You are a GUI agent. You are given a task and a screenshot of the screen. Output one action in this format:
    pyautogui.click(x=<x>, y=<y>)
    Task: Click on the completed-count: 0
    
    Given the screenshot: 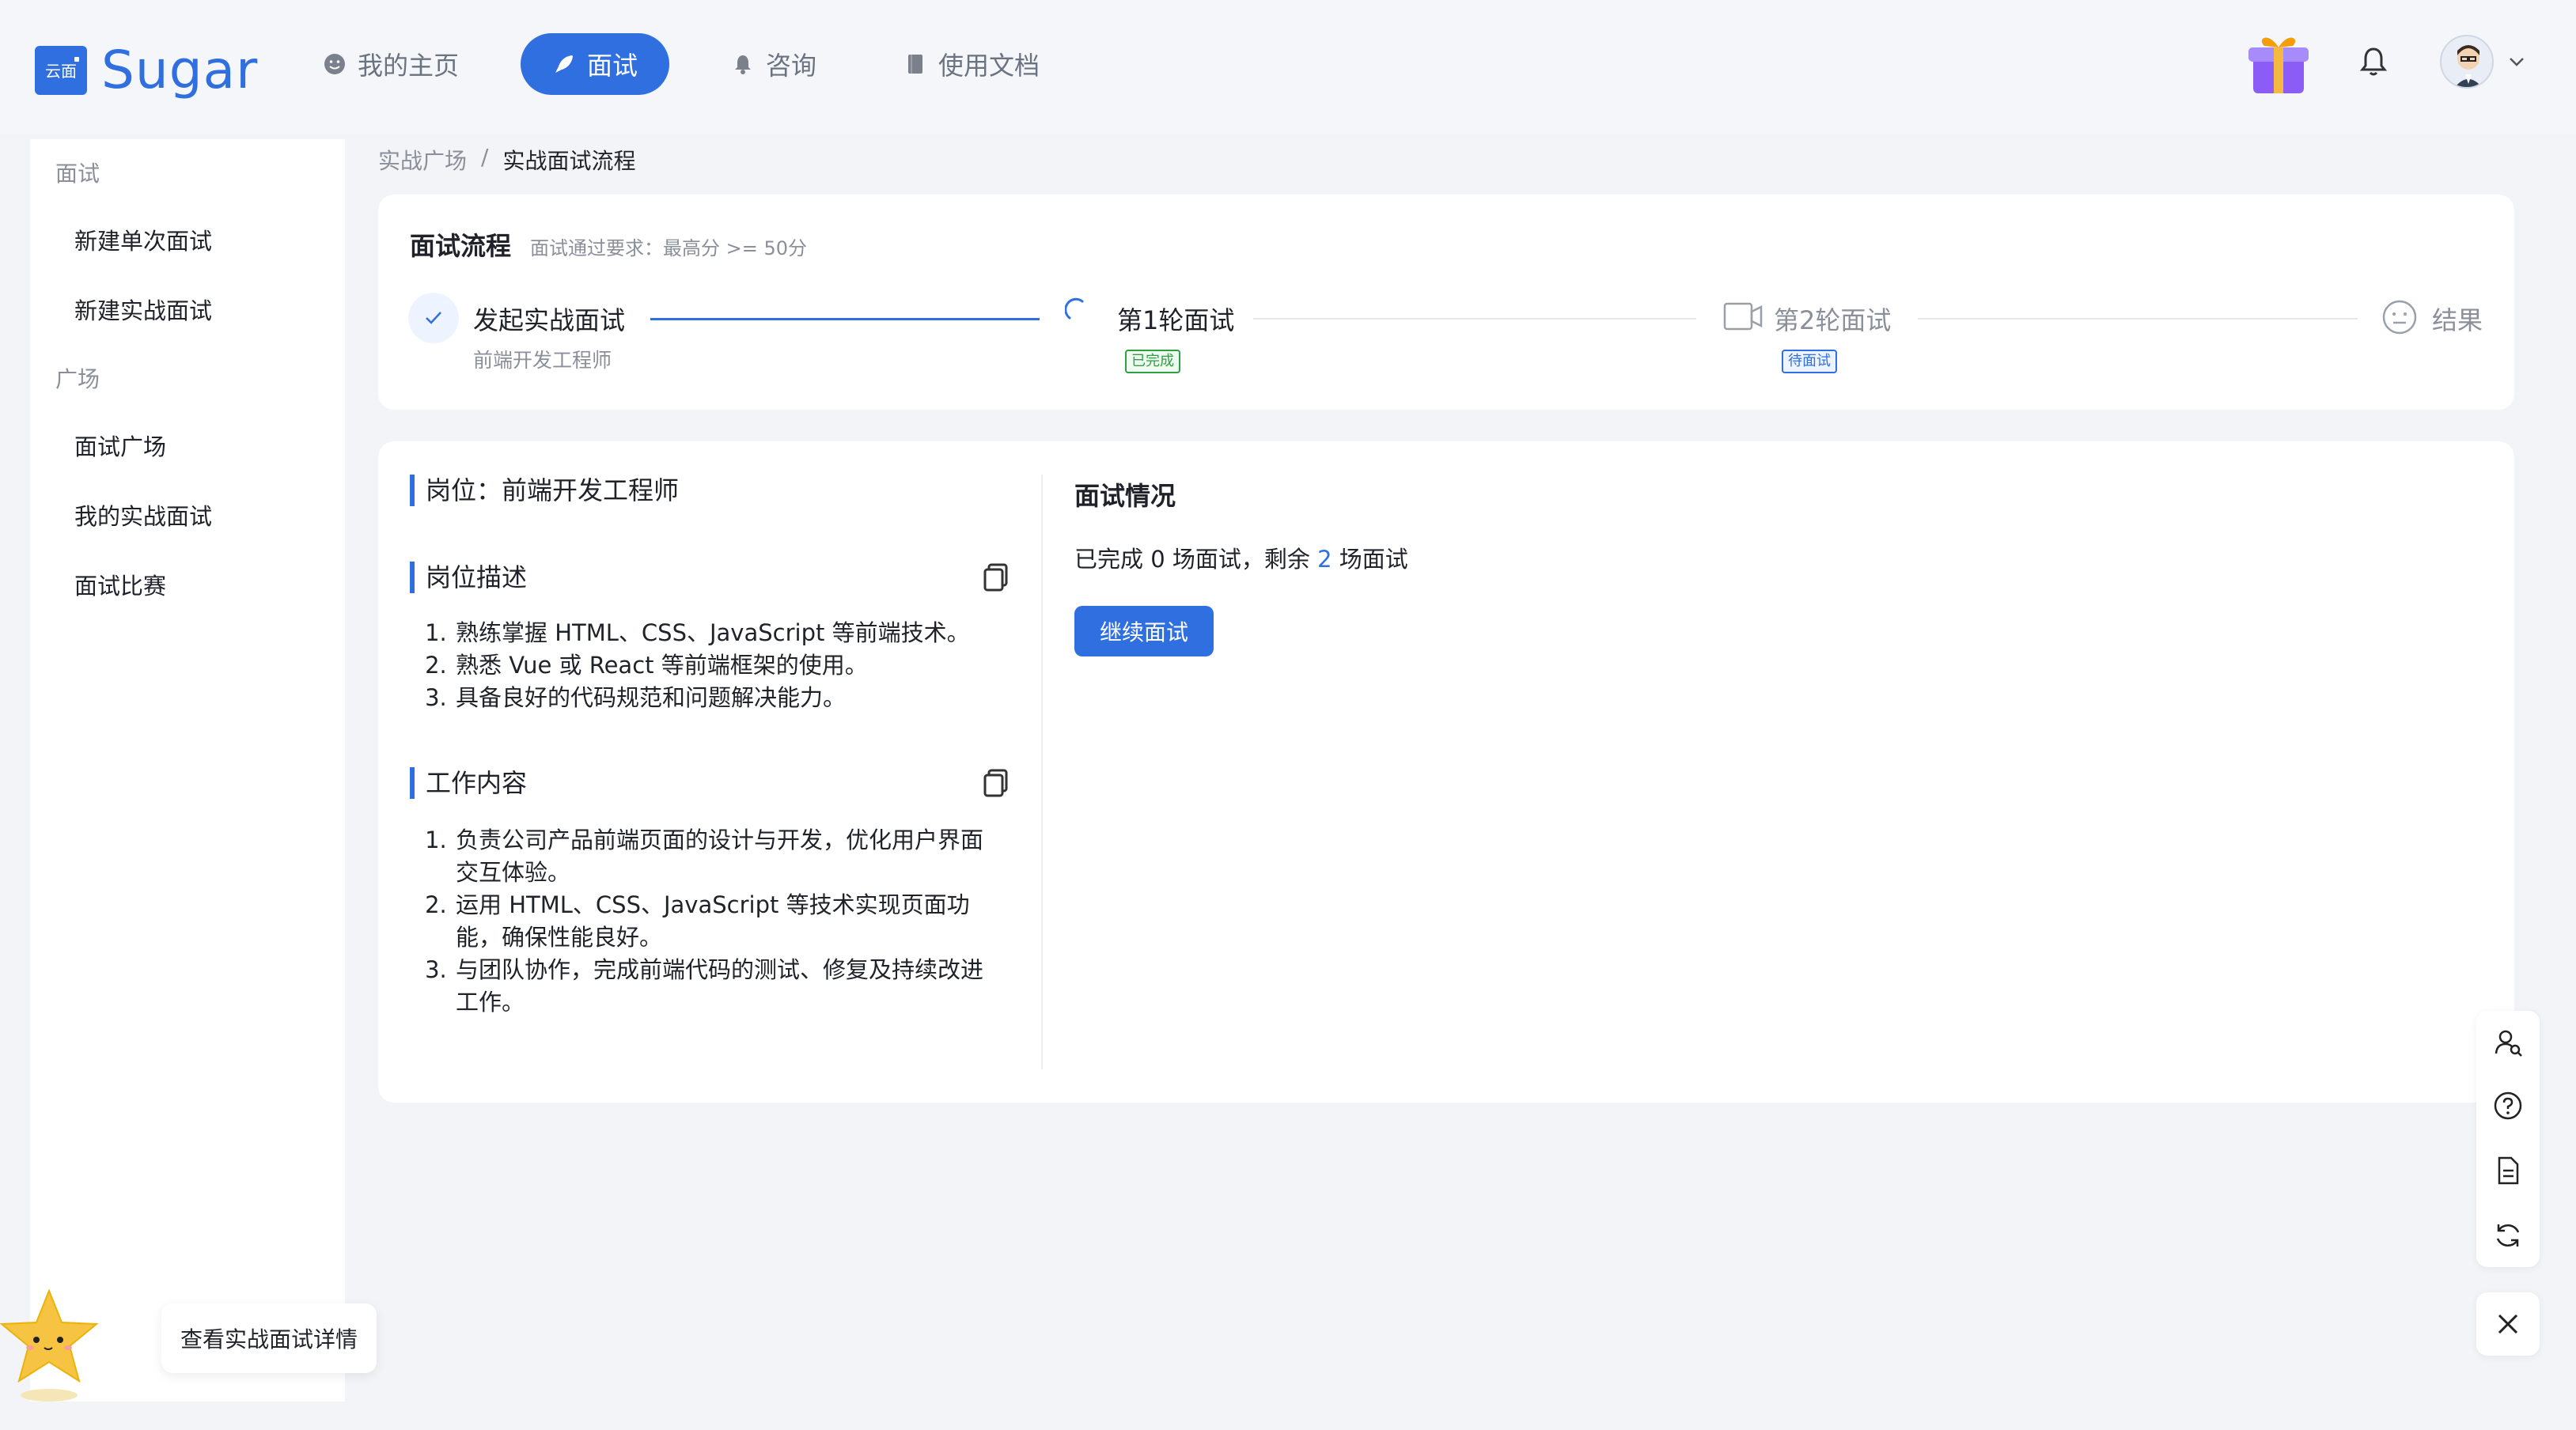 What is the action you would take?
    pyautogui.click(x=1157, y=559)
    